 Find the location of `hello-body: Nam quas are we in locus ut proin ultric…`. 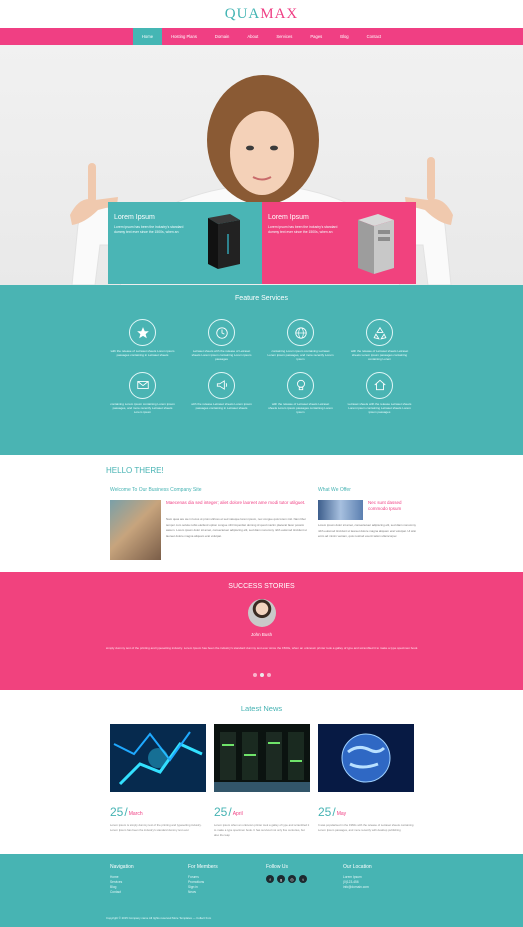

hello-body: Nam quas are we in locus ut proin ultric… is located at coordinates (236, 527).